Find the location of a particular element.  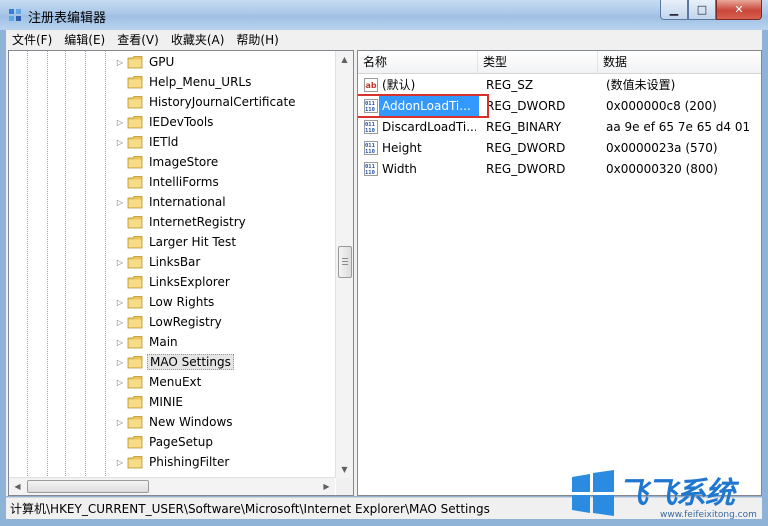

tree-item: ▷ IETld is located at coordinates (147, 142).